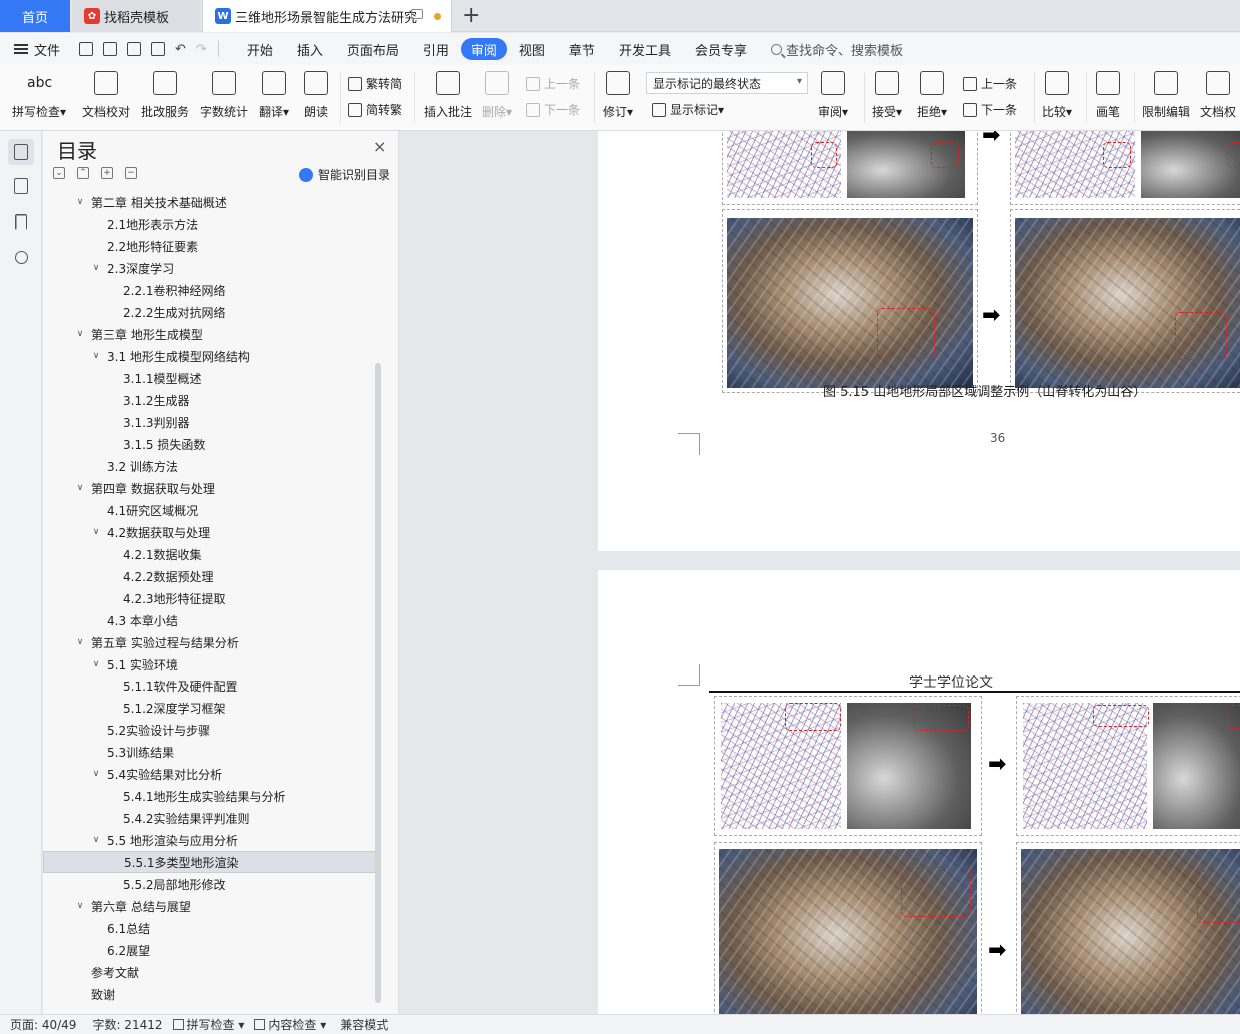 This screenshot has width=1240, height=1034. What do you see at coordinates (210, 862) in the screenshot?
I see `toc-item: 5.5.1多类型地形渲染` at bounding box center [210, 862].